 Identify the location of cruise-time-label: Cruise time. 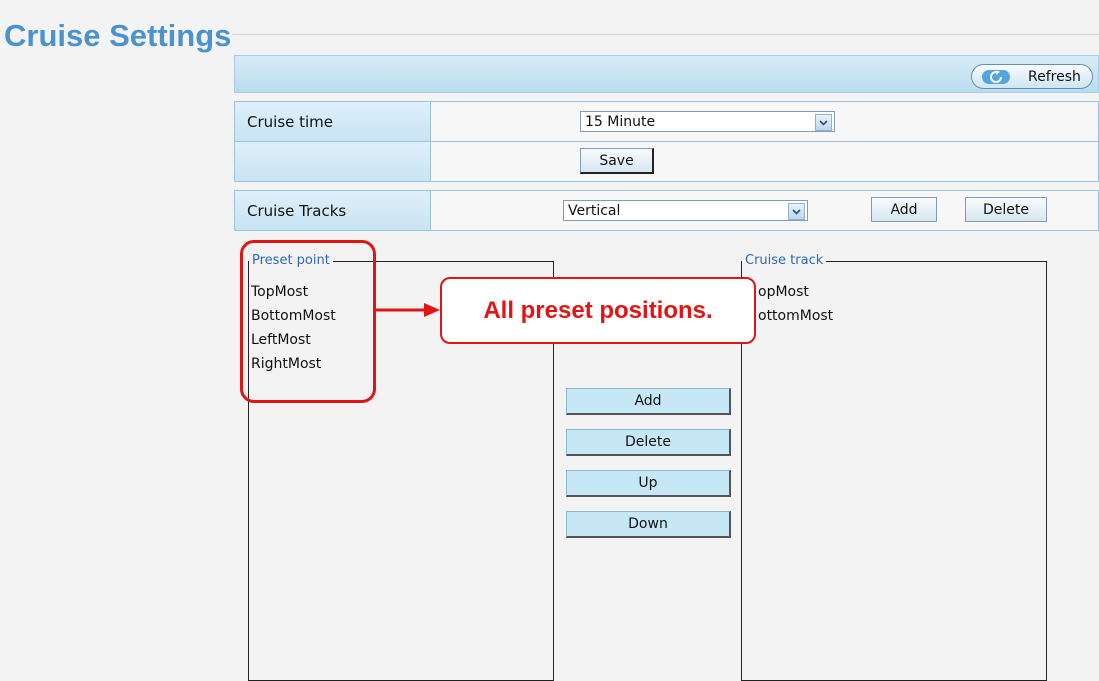
(333, 121).